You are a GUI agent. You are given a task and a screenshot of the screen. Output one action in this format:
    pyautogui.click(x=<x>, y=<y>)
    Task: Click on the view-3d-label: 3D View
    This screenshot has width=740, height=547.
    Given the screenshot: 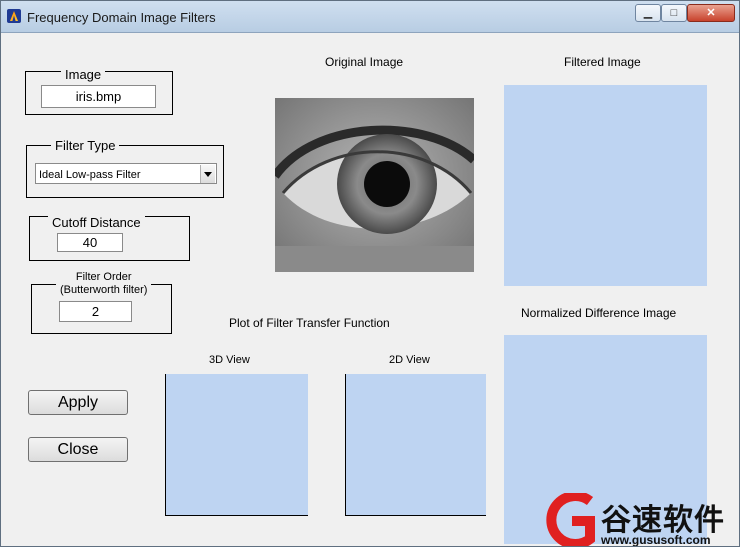 What is the action you would take?
    pyautogui.click(x=229, y=360)
    